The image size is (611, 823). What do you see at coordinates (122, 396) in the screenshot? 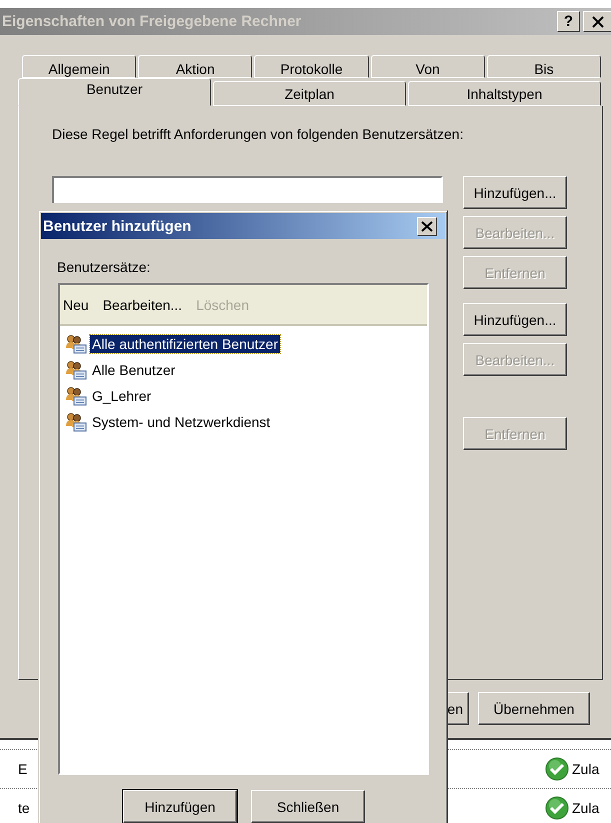
I see `list-item: G_Lehrer` at bounding box center [122, 396].